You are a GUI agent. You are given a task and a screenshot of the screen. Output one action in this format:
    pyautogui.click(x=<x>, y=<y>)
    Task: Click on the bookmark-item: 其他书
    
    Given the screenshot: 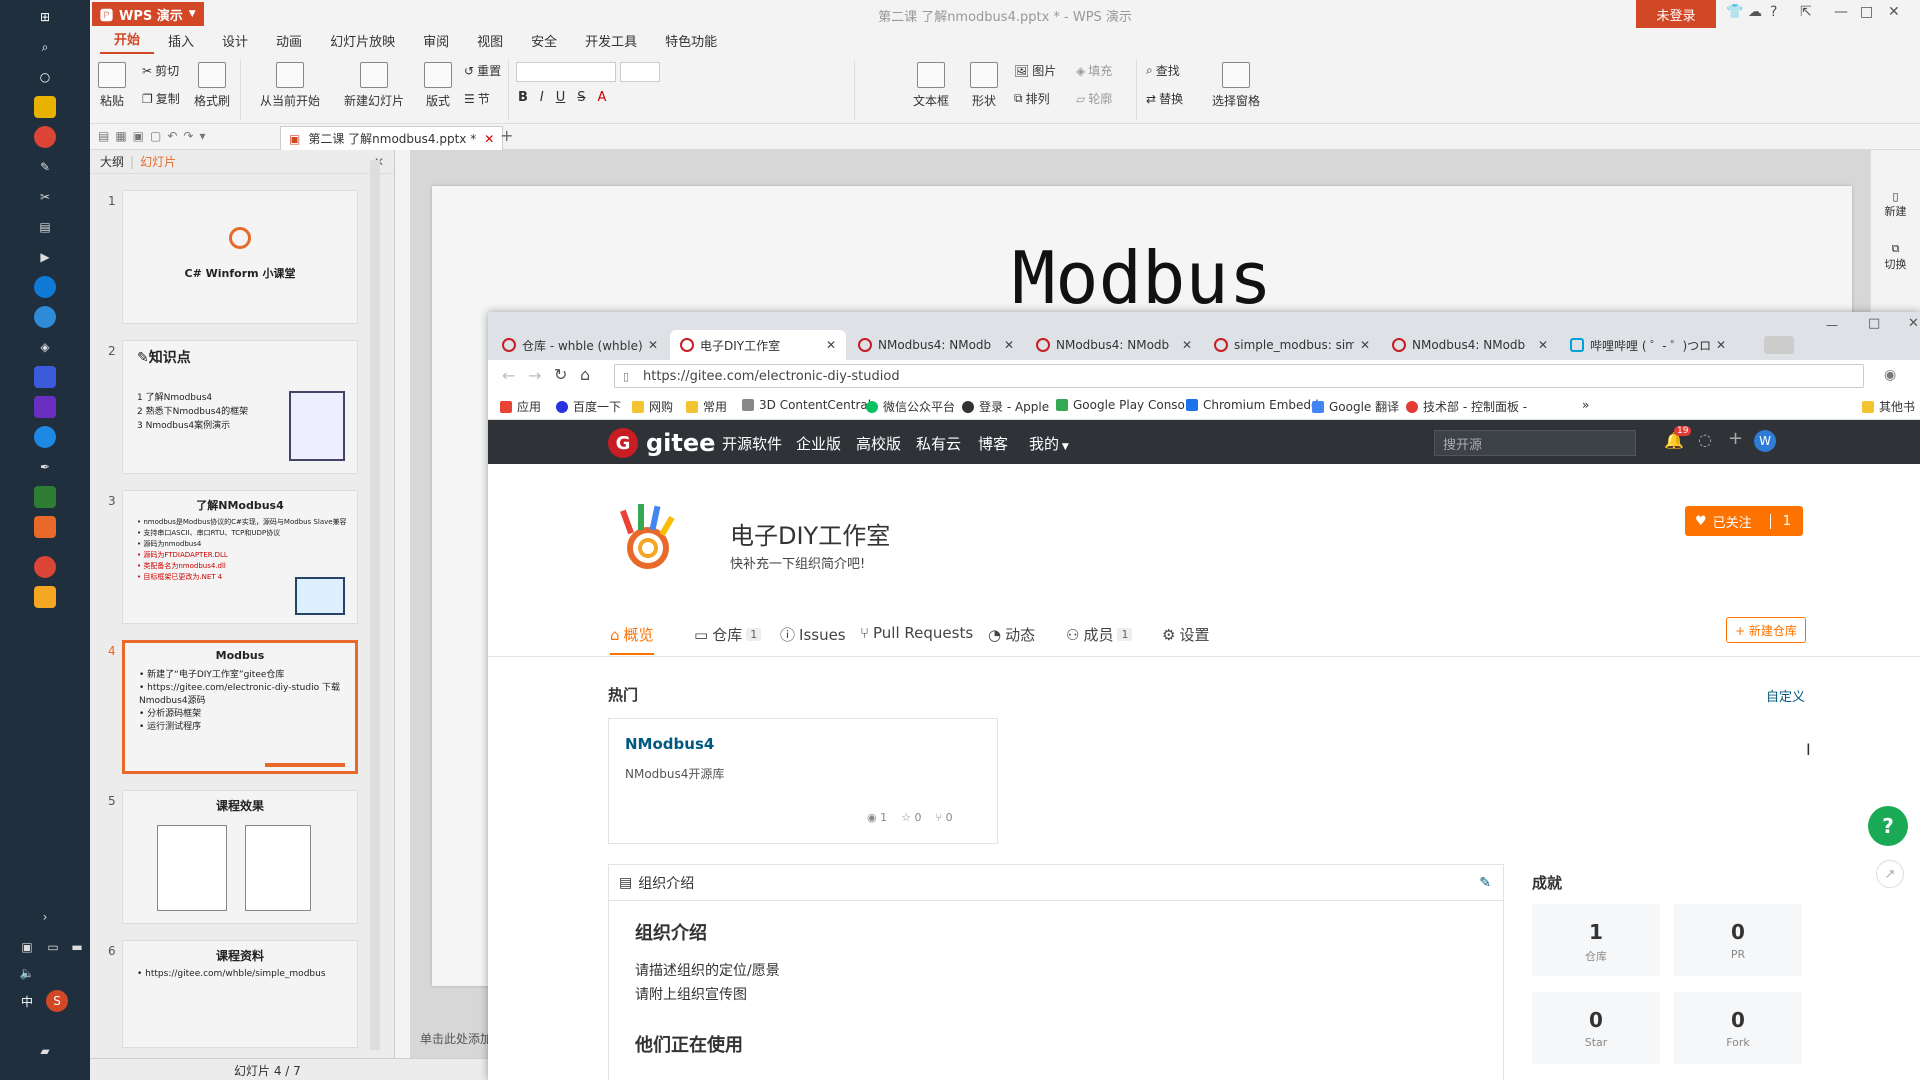 What is the action you would take?
    pyautogui.click(x=1888, y=406)
    